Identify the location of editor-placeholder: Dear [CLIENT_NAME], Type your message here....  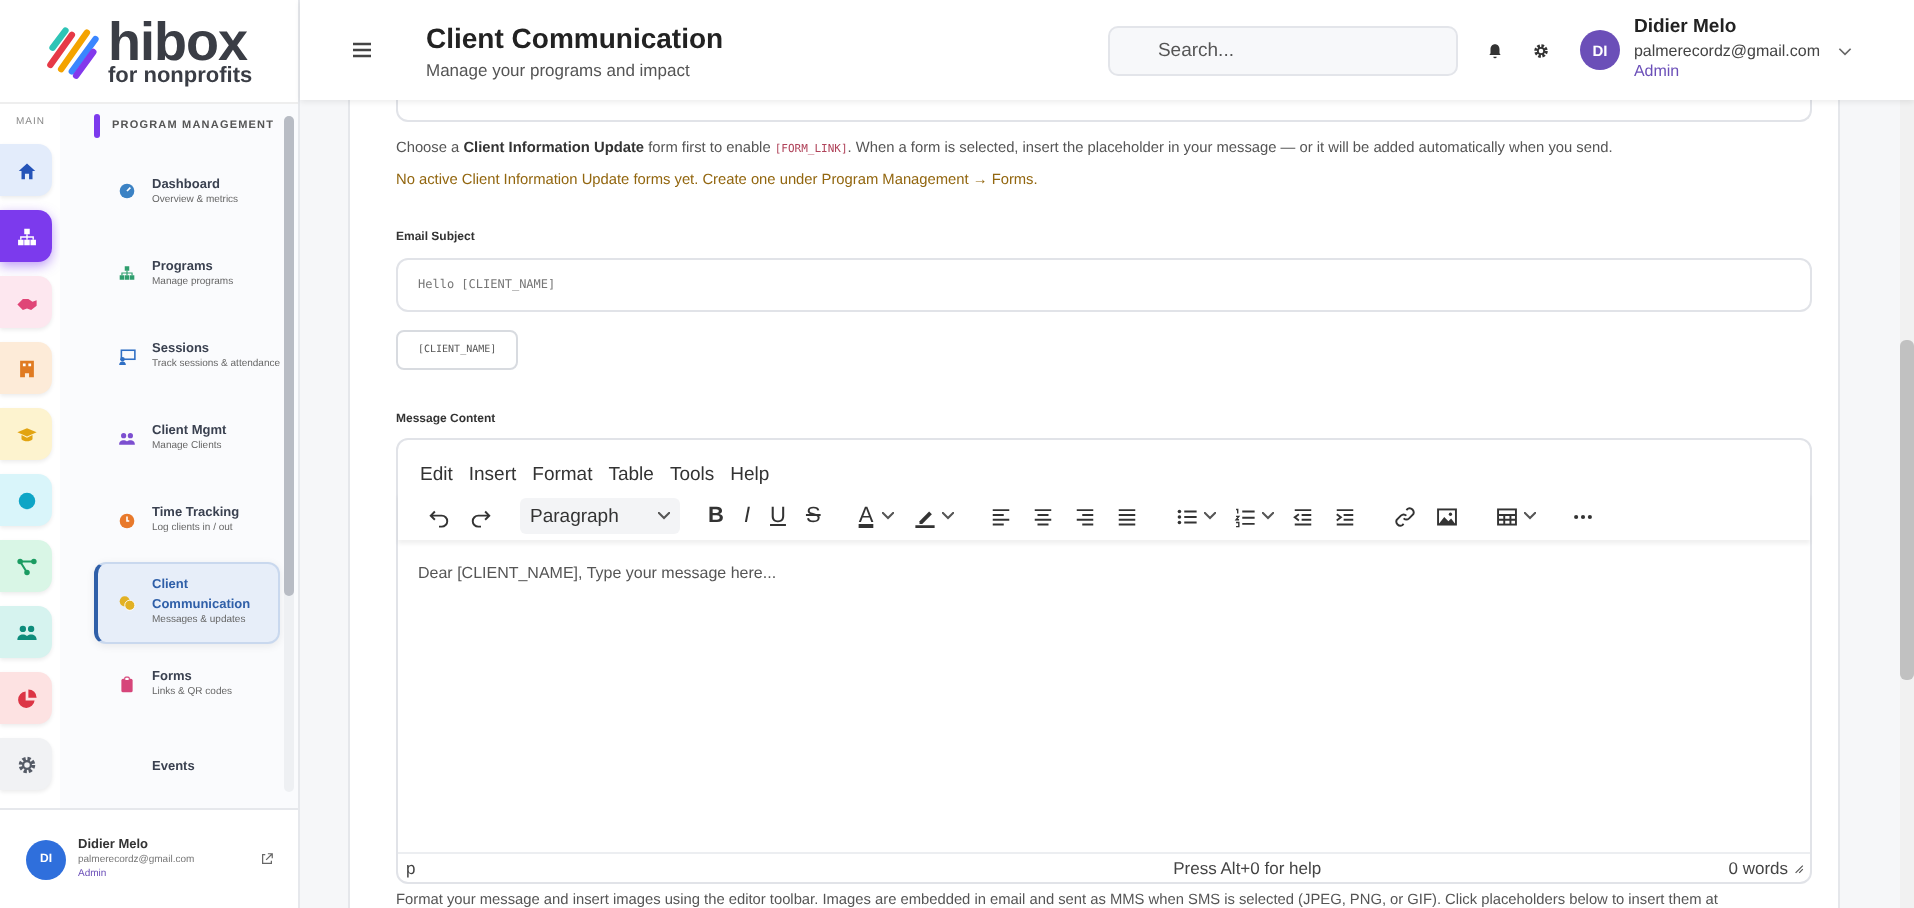
(597, 574).